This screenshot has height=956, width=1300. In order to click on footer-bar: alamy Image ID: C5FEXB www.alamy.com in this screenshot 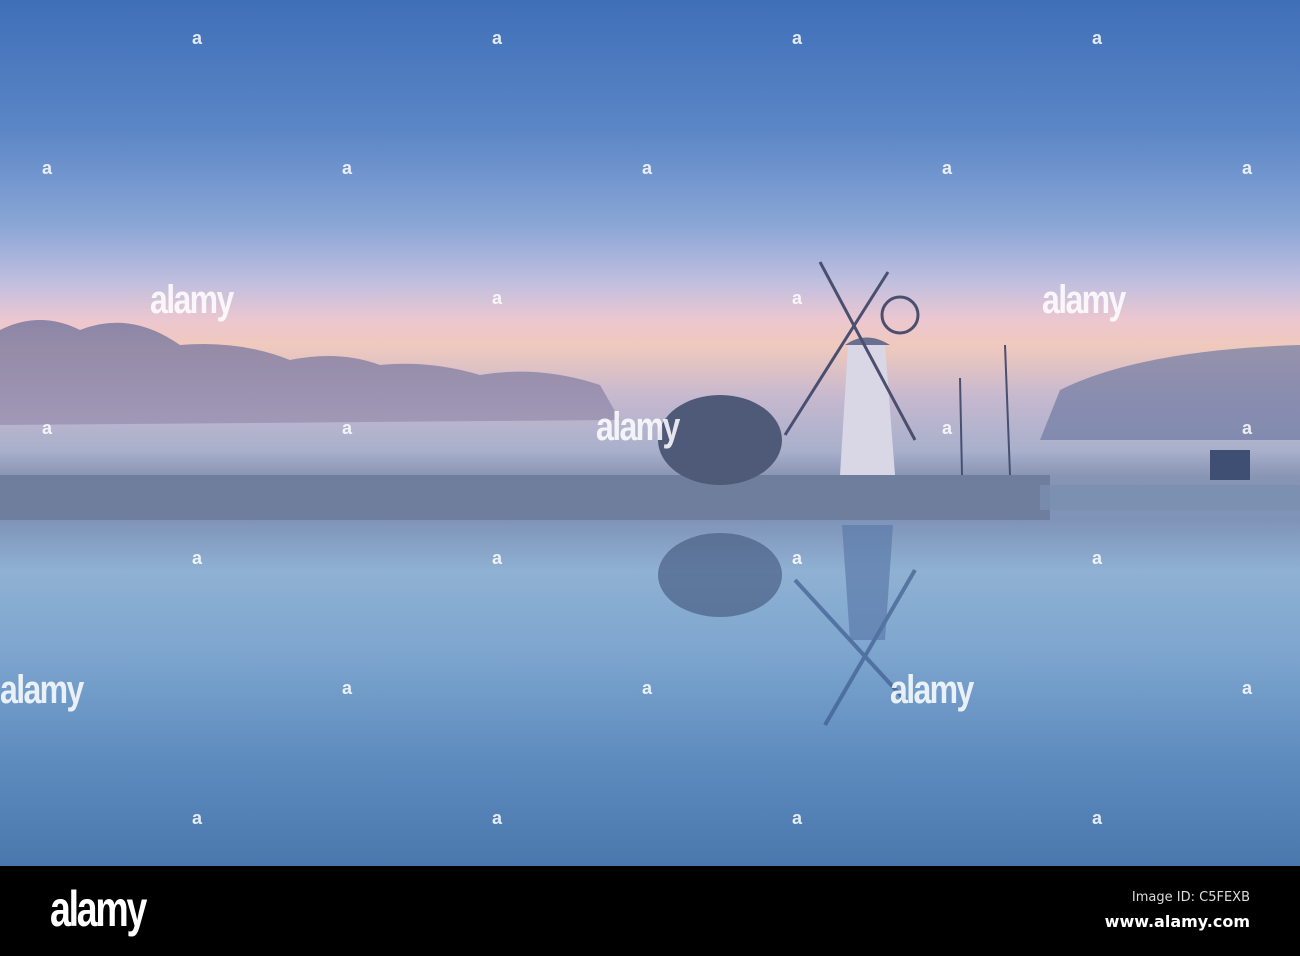, I will do `click(650, 911)`.